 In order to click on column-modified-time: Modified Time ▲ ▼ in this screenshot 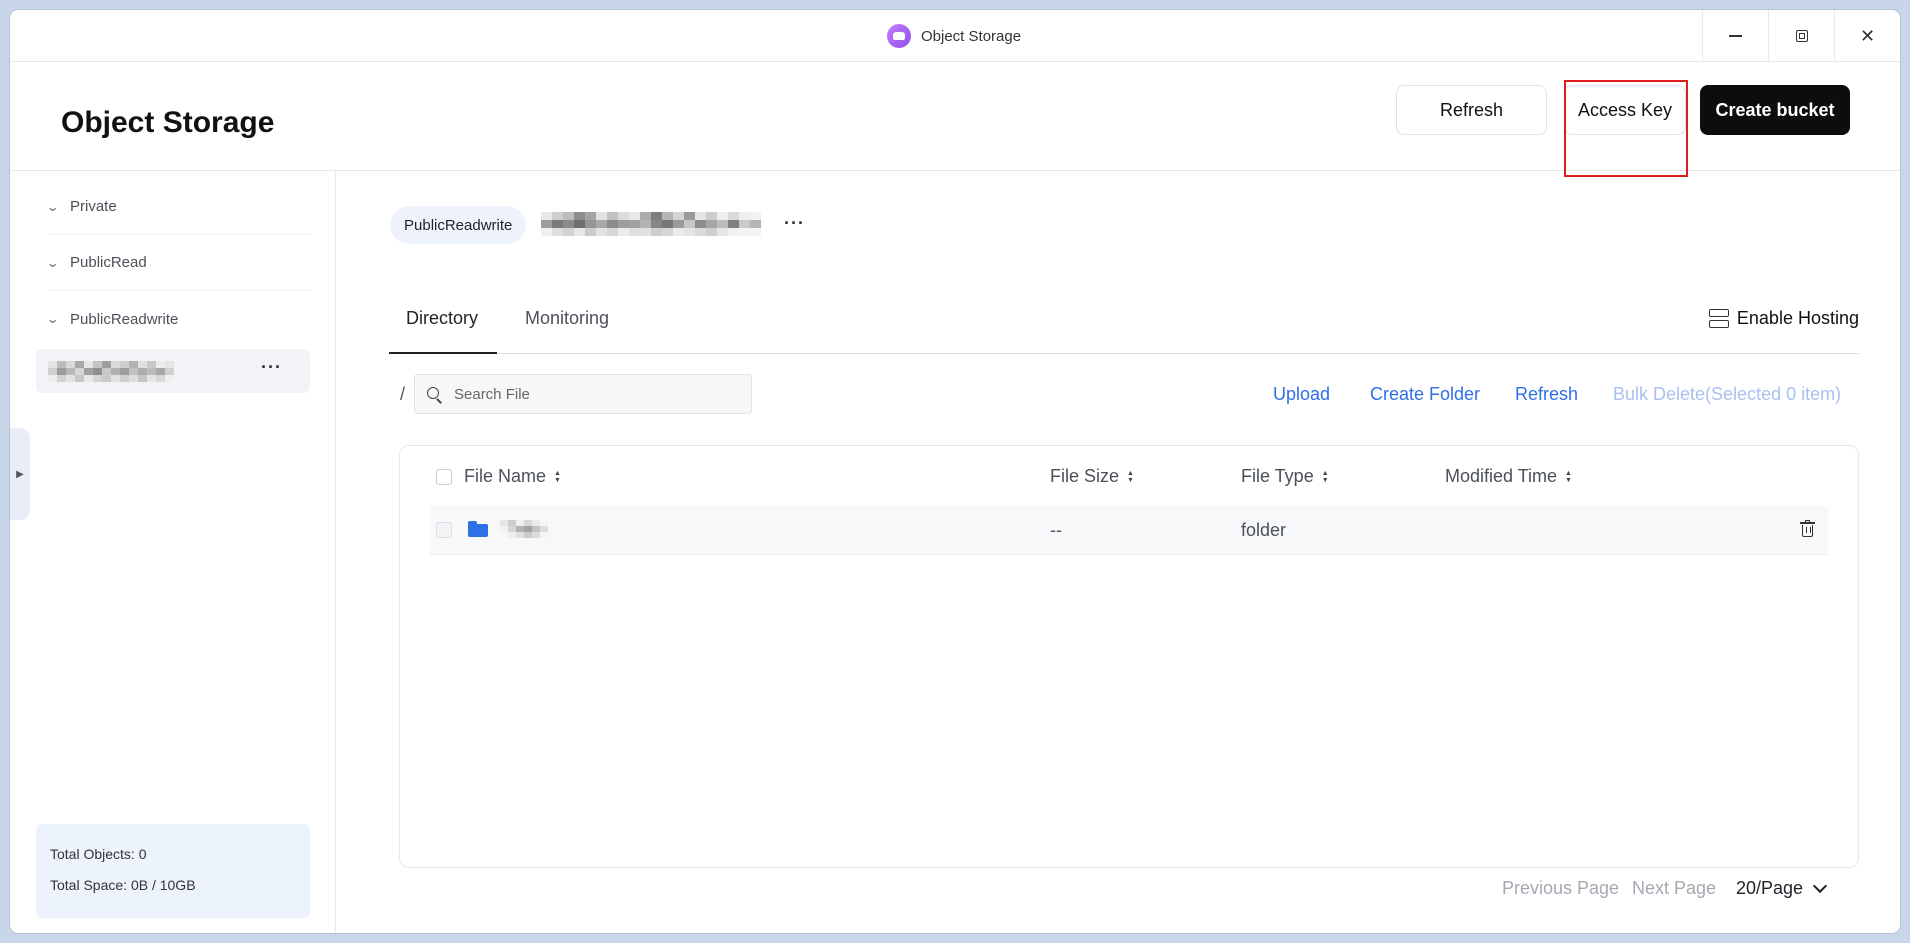, I will do `click(1508, 476)`.